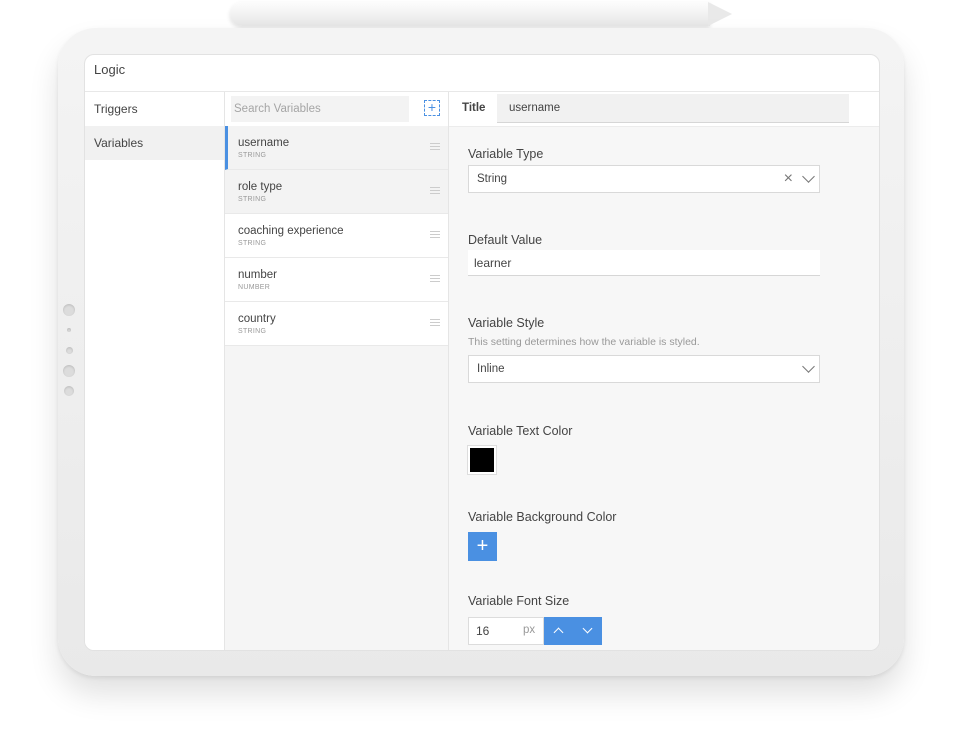  I want to click on variable-name: country, so click(257, 319).